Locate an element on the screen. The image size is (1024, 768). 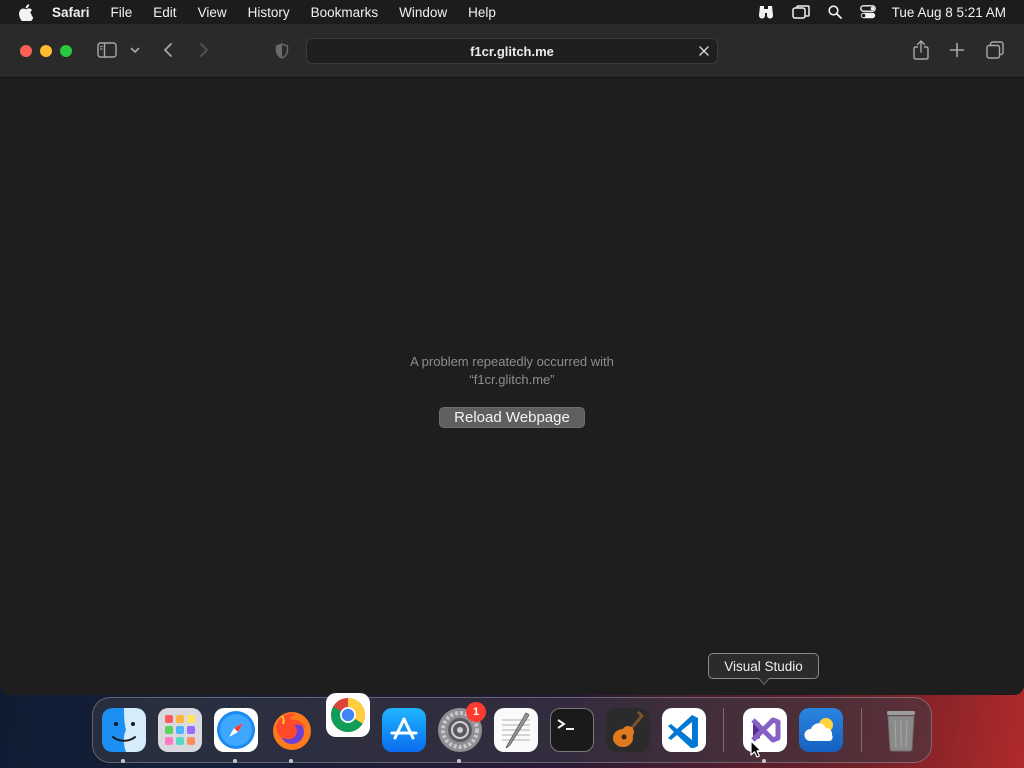
menu-file: File is located at coordinates (122, 12).